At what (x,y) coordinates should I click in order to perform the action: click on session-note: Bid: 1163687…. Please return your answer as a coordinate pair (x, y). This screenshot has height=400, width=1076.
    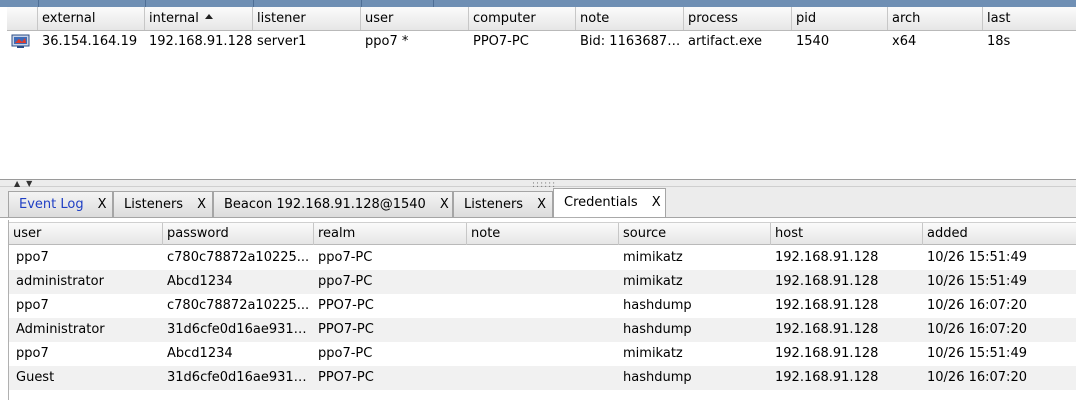
    Looking at the image, I should click on (630, 41).